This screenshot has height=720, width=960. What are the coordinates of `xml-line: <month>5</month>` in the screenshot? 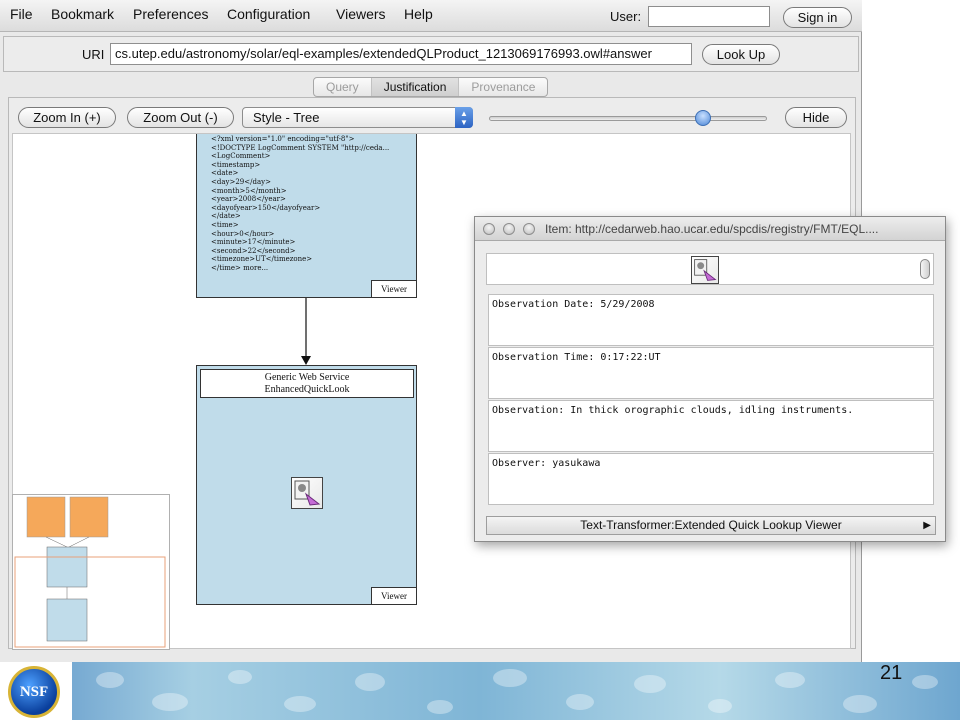 It's located at (249, 190).